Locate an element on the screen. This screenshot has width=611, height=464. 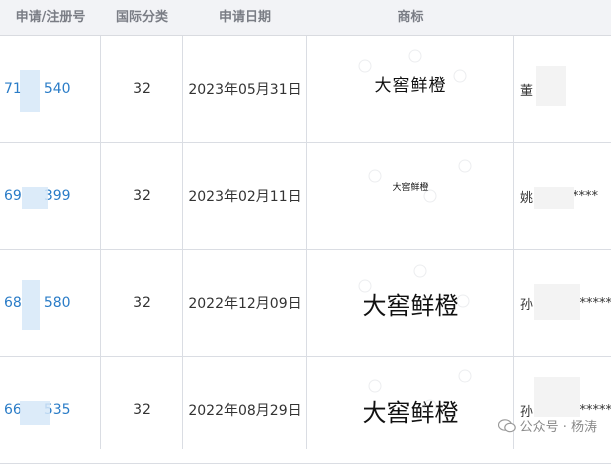
header-regno: 申请/注册号 is located at coordinates (50, 18).